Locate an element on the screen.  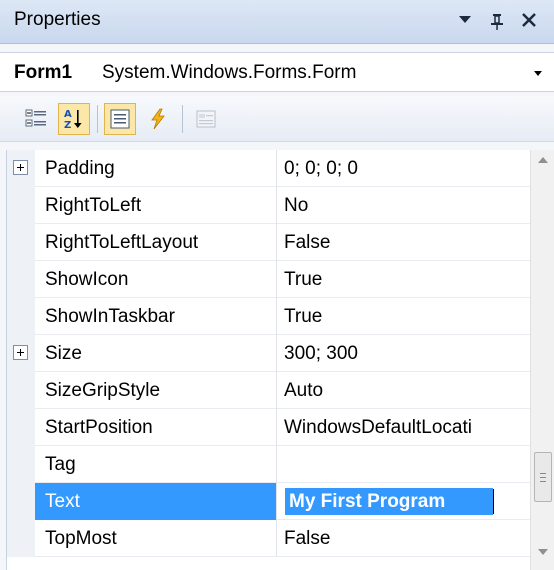
property-name: Tag is located at coordinates (160, 464).